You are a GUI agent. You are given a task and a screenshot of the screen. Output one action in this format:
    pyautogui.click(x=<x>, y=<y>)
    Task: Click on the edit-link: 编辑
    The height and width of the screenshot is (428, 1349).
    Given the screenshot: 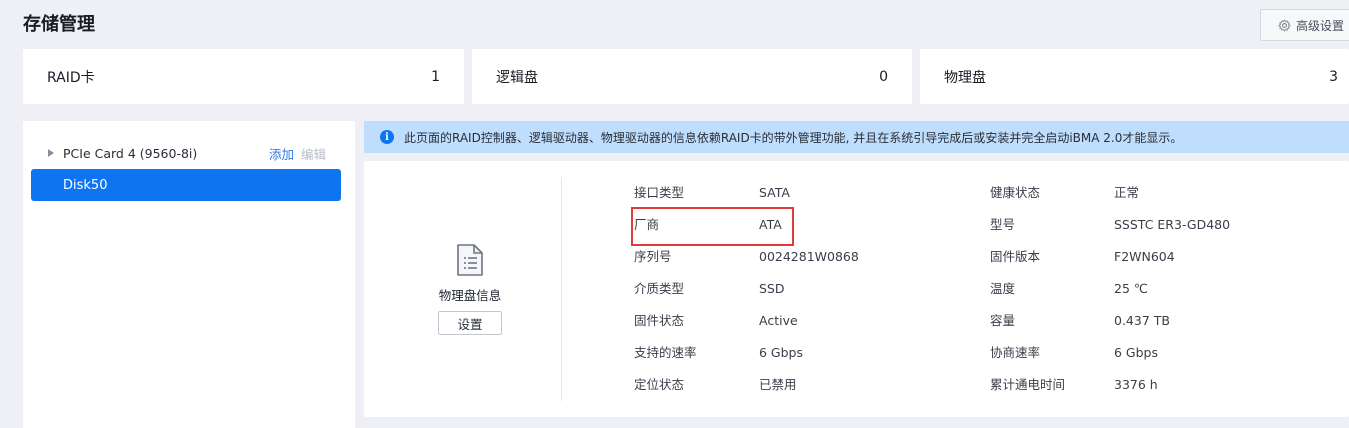 What is the action you would take?
    pyautogui.click(x=313, y=153)
    